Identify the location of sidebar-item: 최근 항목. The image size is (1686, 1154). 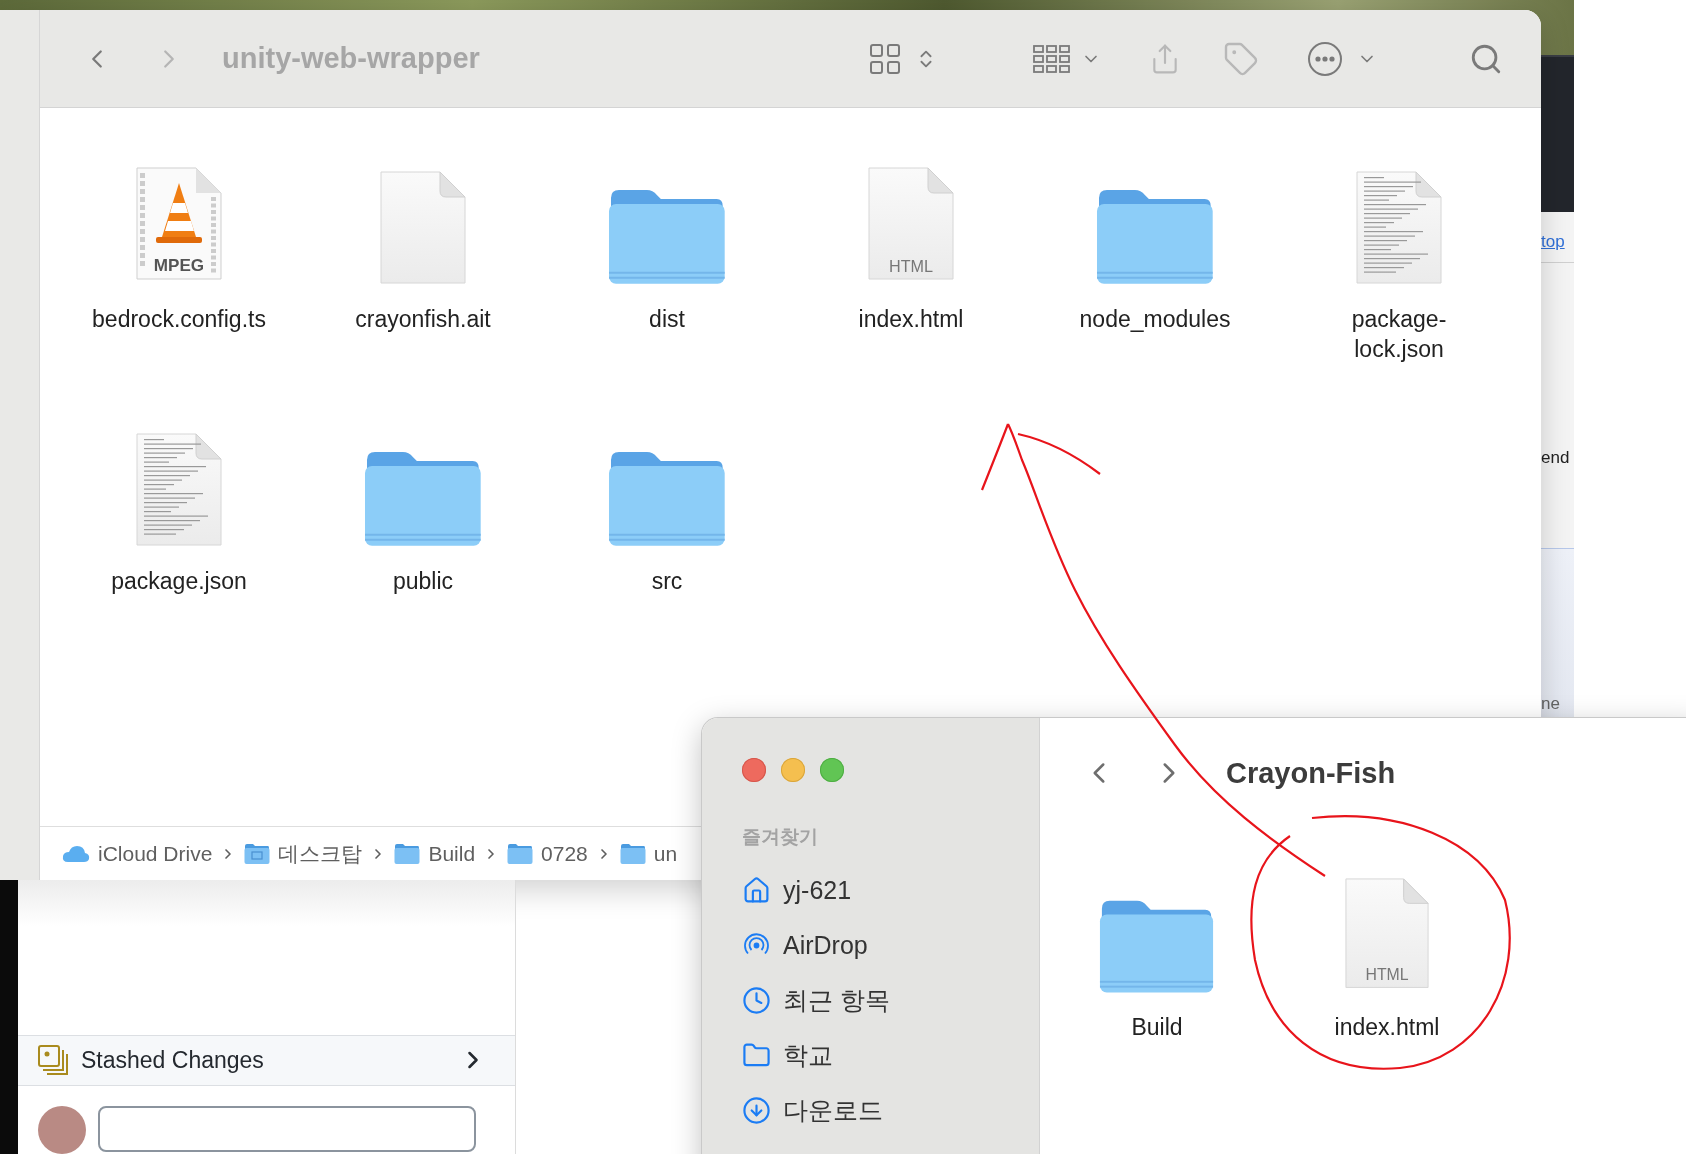
(890, 1000).